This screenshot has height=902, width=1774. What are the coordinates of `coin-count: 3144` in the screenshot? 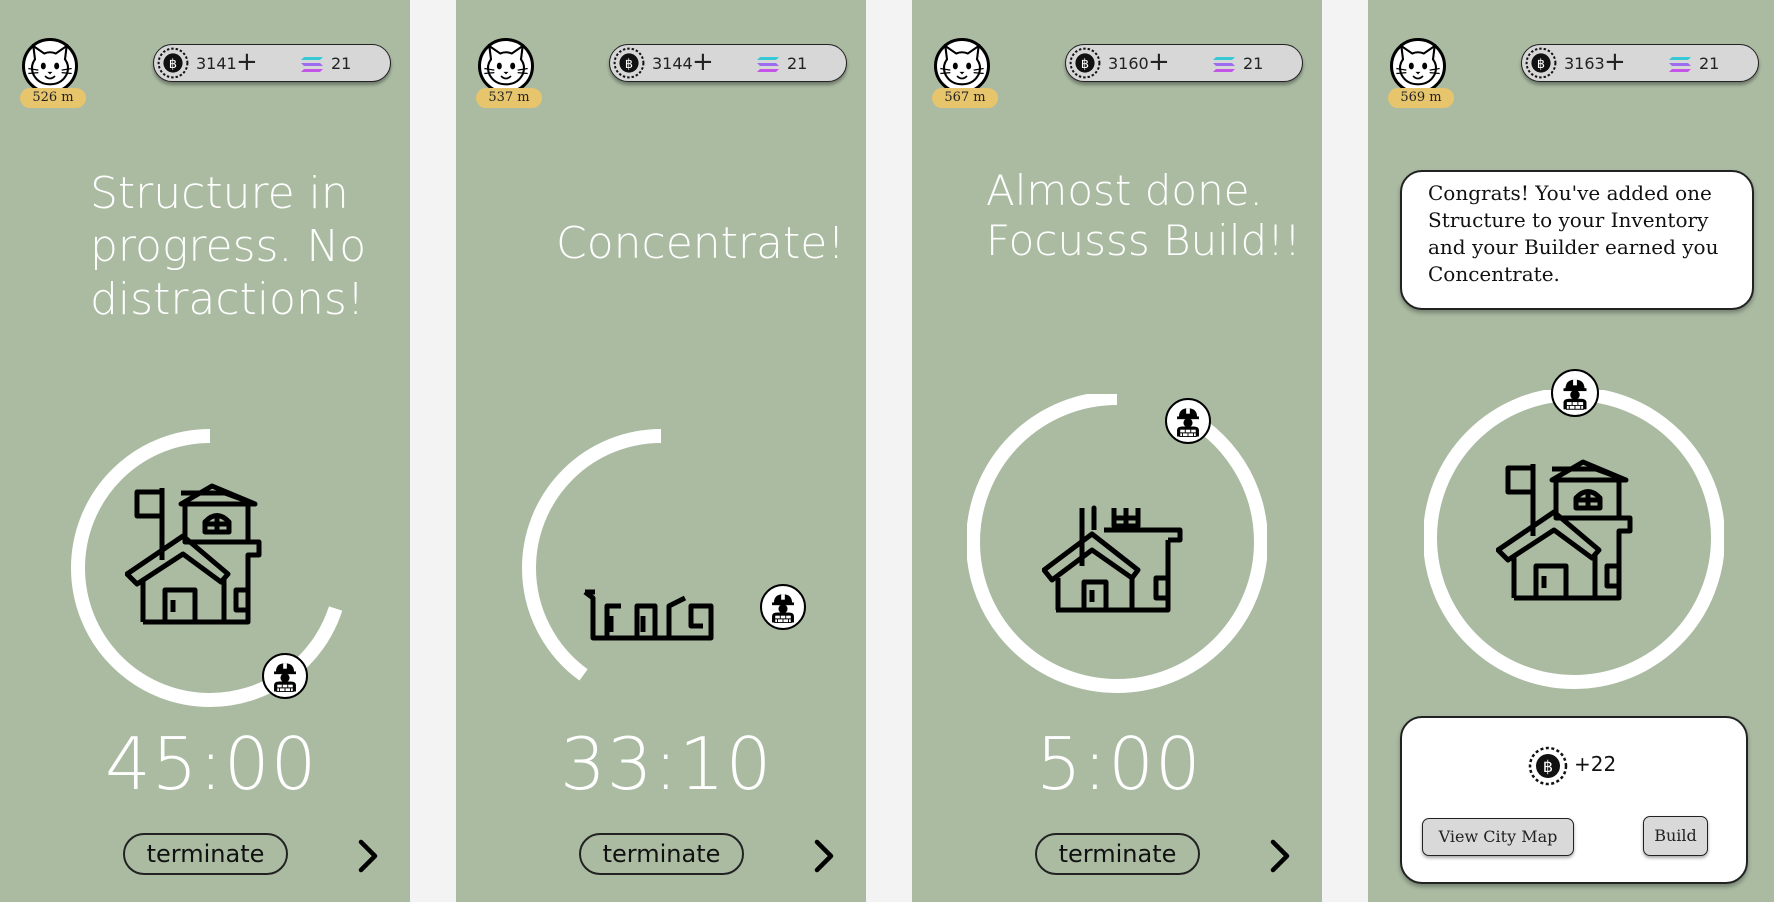 It's located at (672, 63).